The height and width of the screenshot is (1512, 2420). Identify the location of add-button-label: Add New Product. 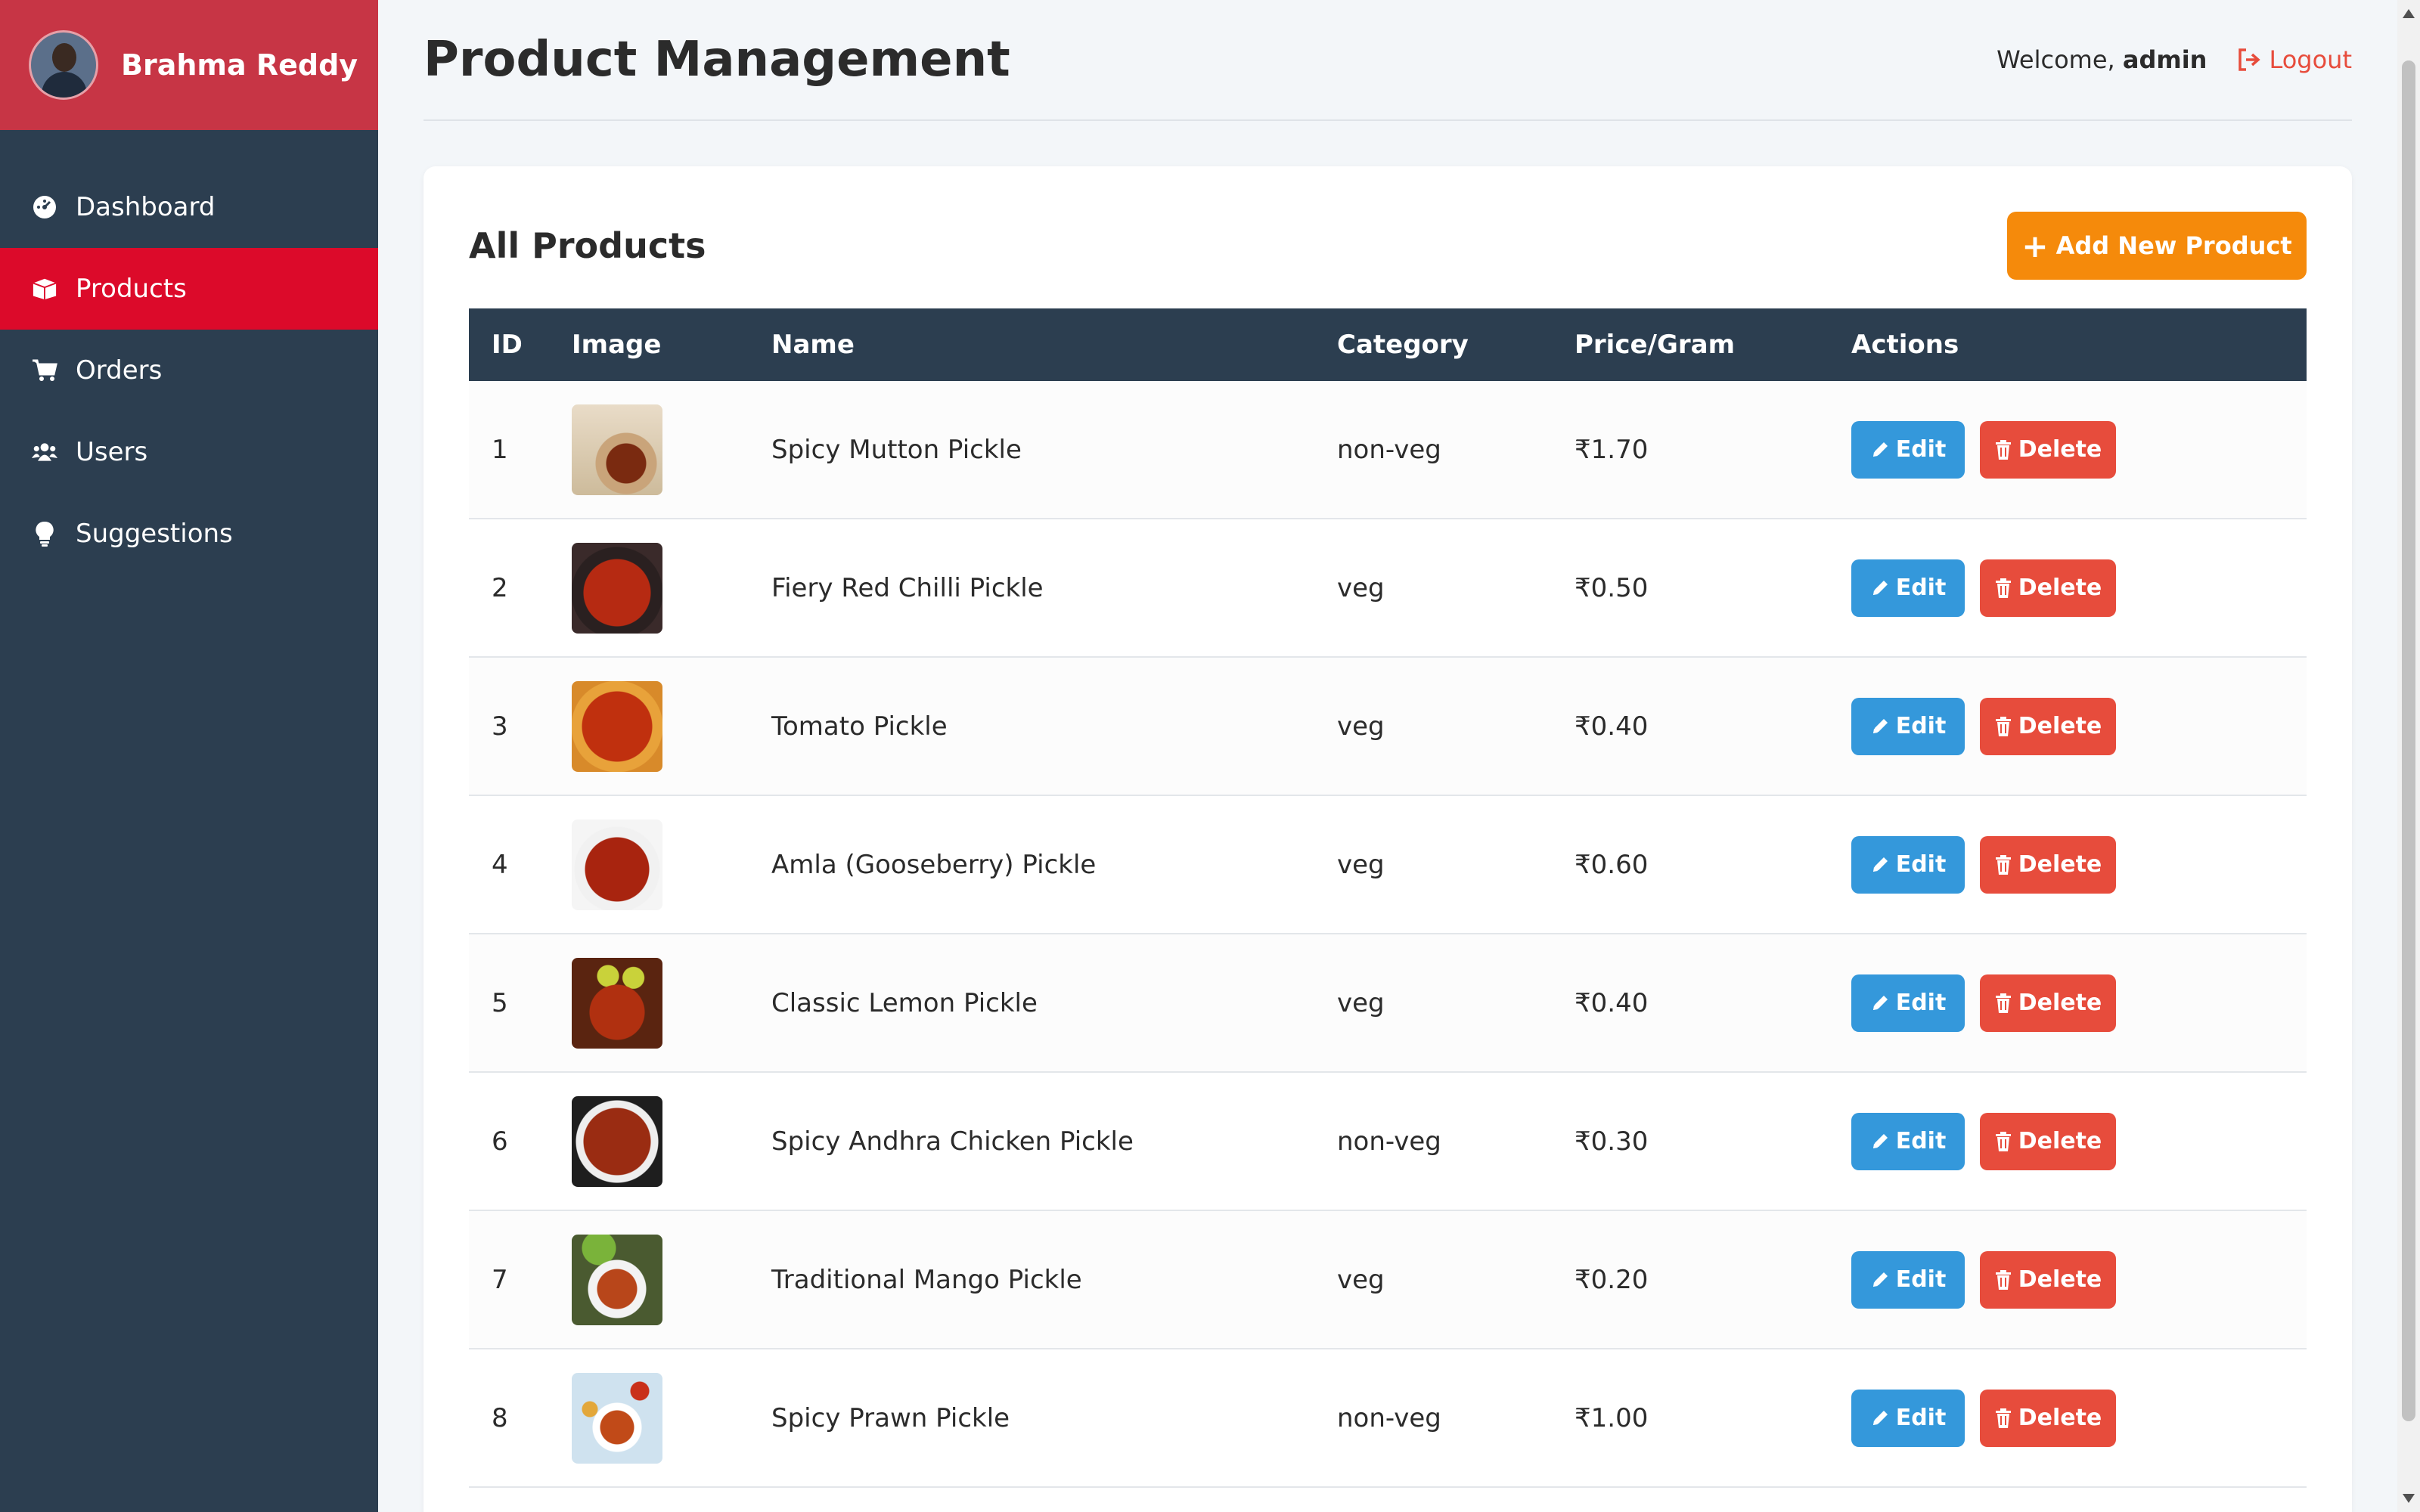
(2173, 245).